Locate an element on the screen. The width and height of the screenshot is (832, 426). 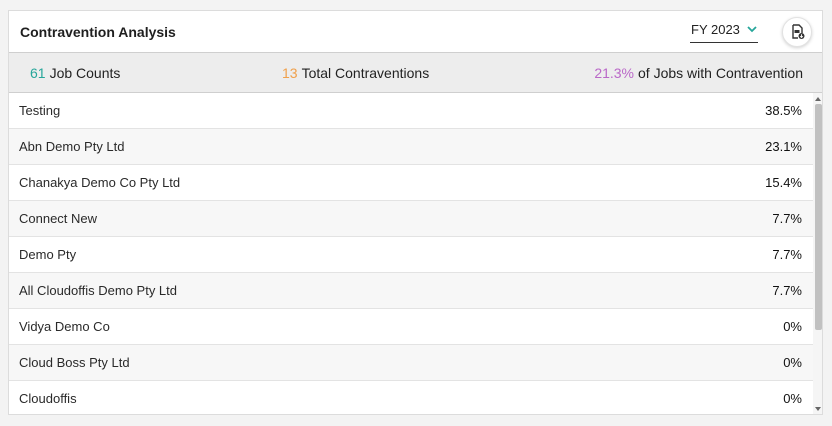
list-item: Testing 38.5% is located at coordinates (411, 111).